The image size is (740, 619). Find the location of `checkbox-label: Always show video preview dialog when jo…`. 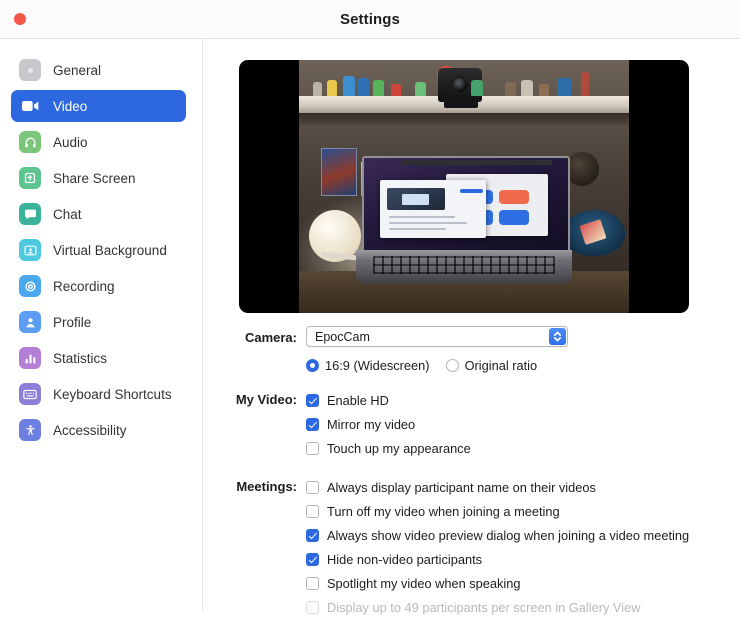

checkbox-label: Always show video preview dialog when jo… is located at coordinates (508, 535).